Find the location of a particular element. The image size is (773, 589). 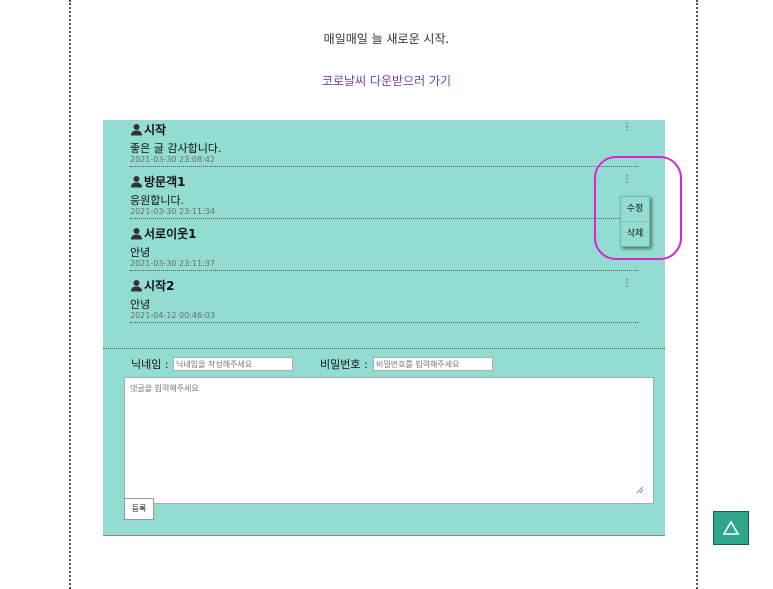

password-input is located at coordinates (433, 364).